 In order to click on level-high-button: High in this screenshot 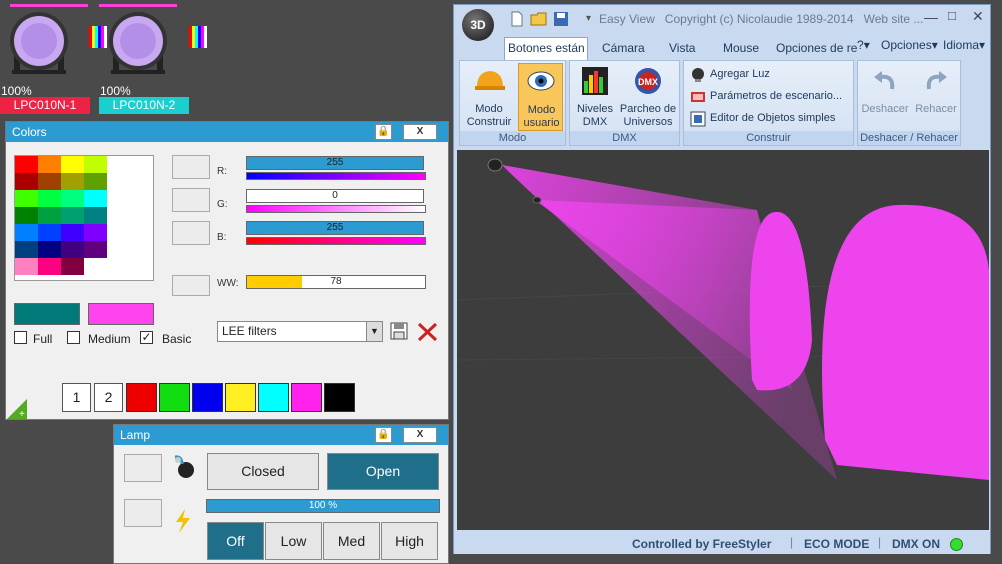, I will do `click(409, 541)`.